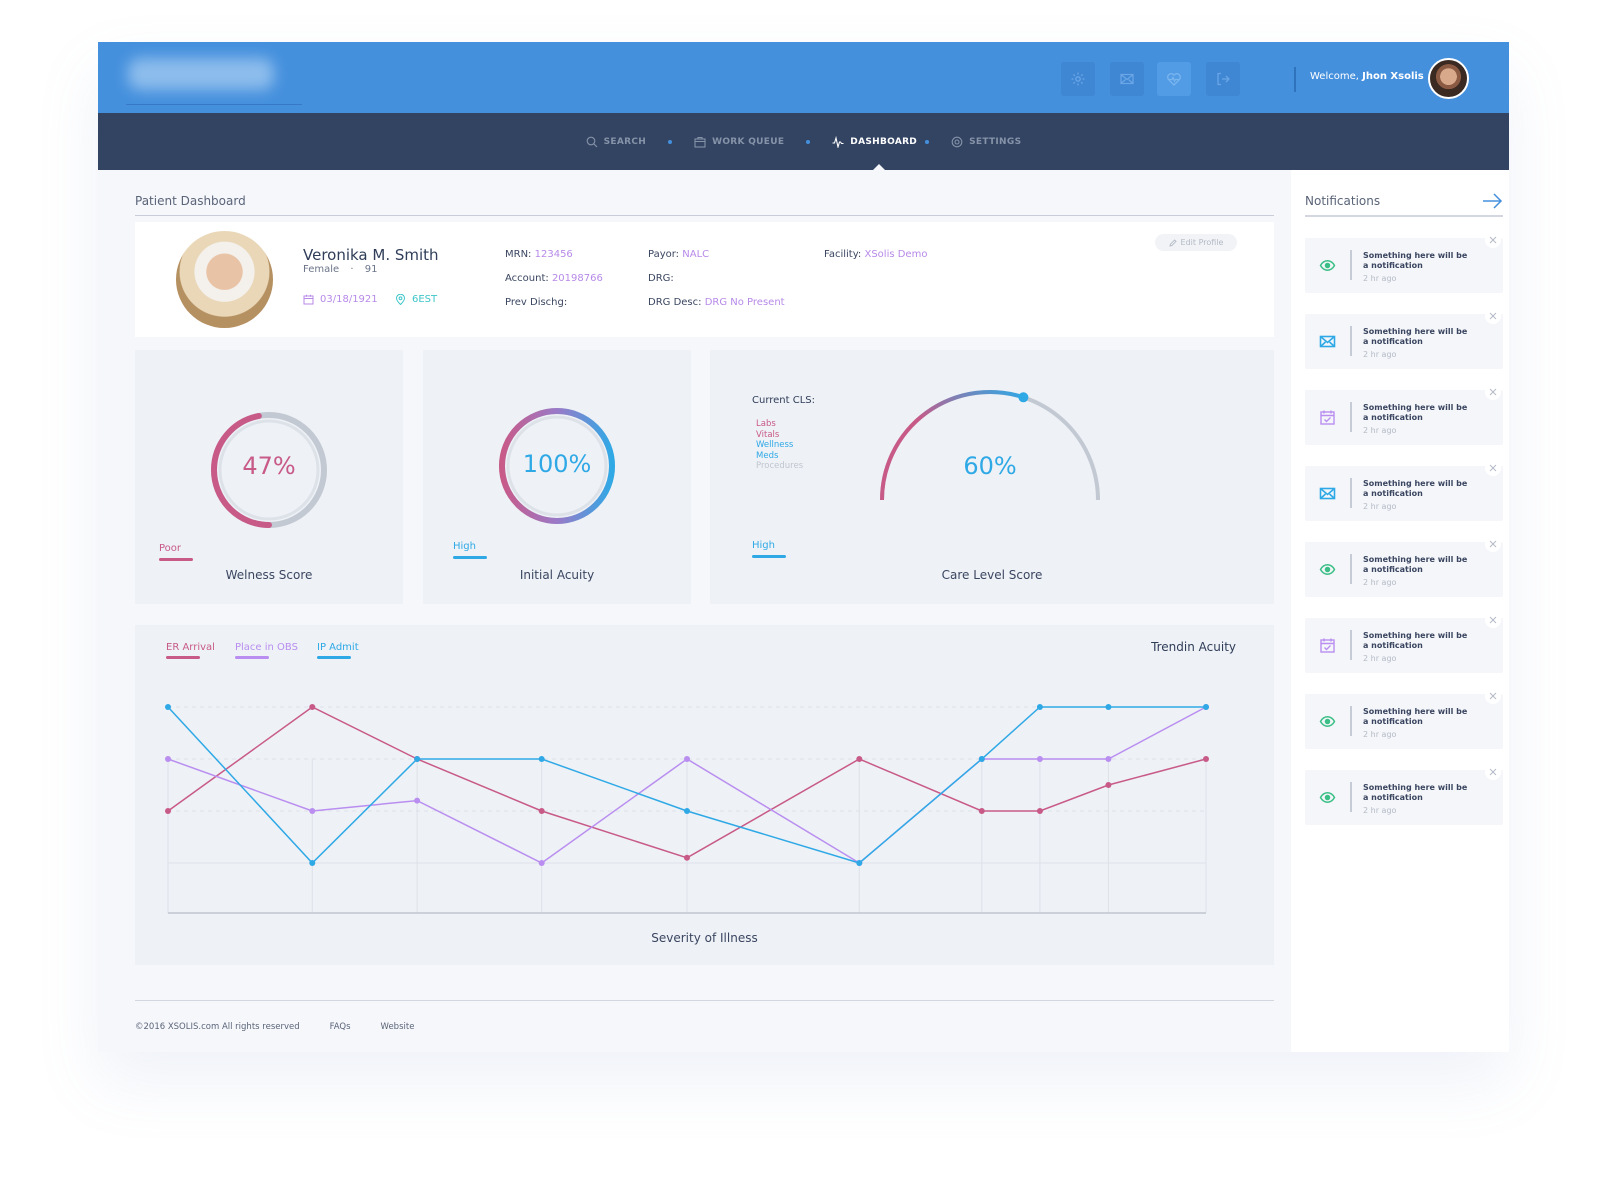  I want to click on field-drg-desc: DRG Desc: DRG No Present, so click(716, 302).